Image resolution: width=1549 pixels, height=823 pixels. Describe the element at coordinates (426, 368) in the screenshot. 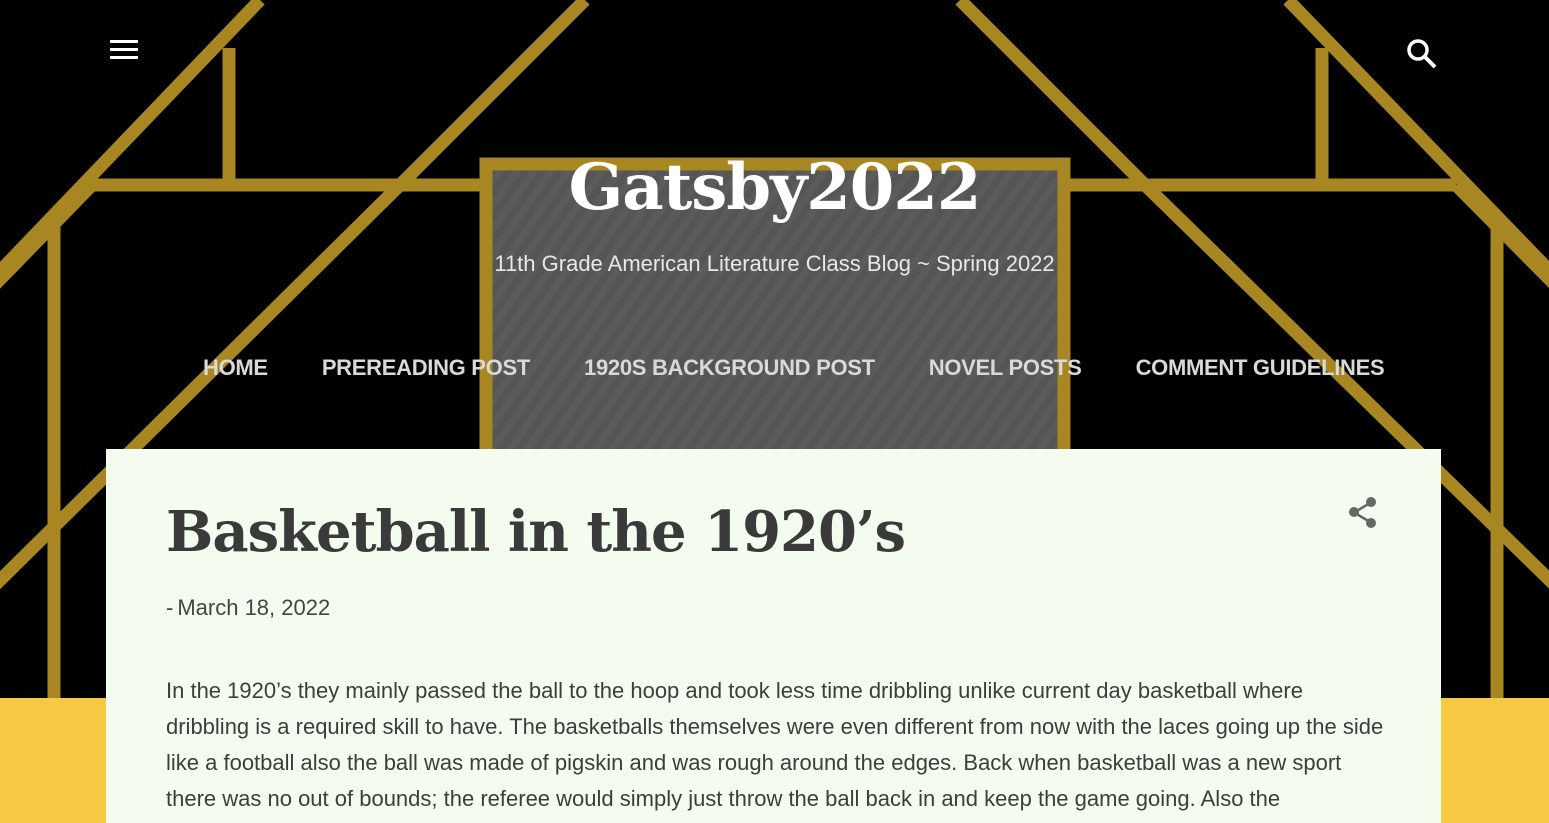

I see `nav-item-prereading-post: PREREADING POST` at that location.